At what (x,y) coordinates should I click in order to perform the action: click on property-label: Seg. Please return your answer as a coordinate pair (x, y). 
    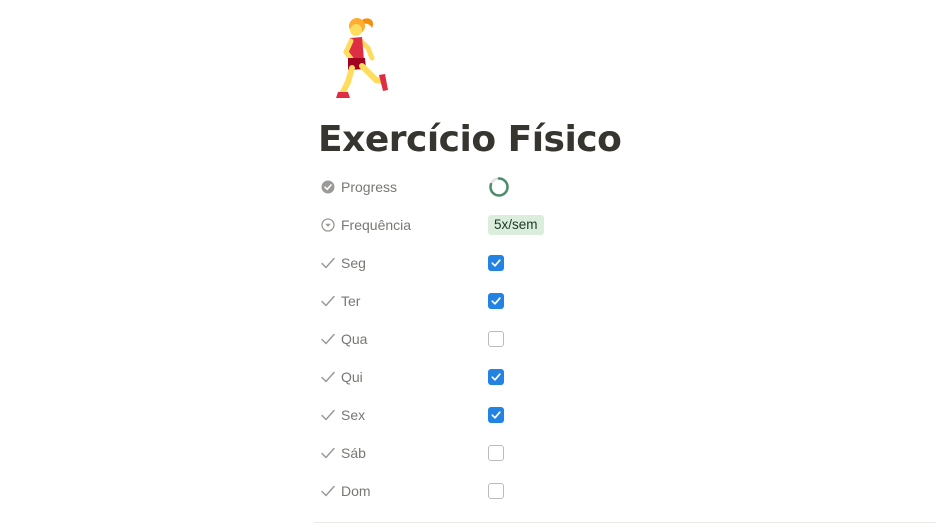
    Looking at the image, I should click on (353, 263).